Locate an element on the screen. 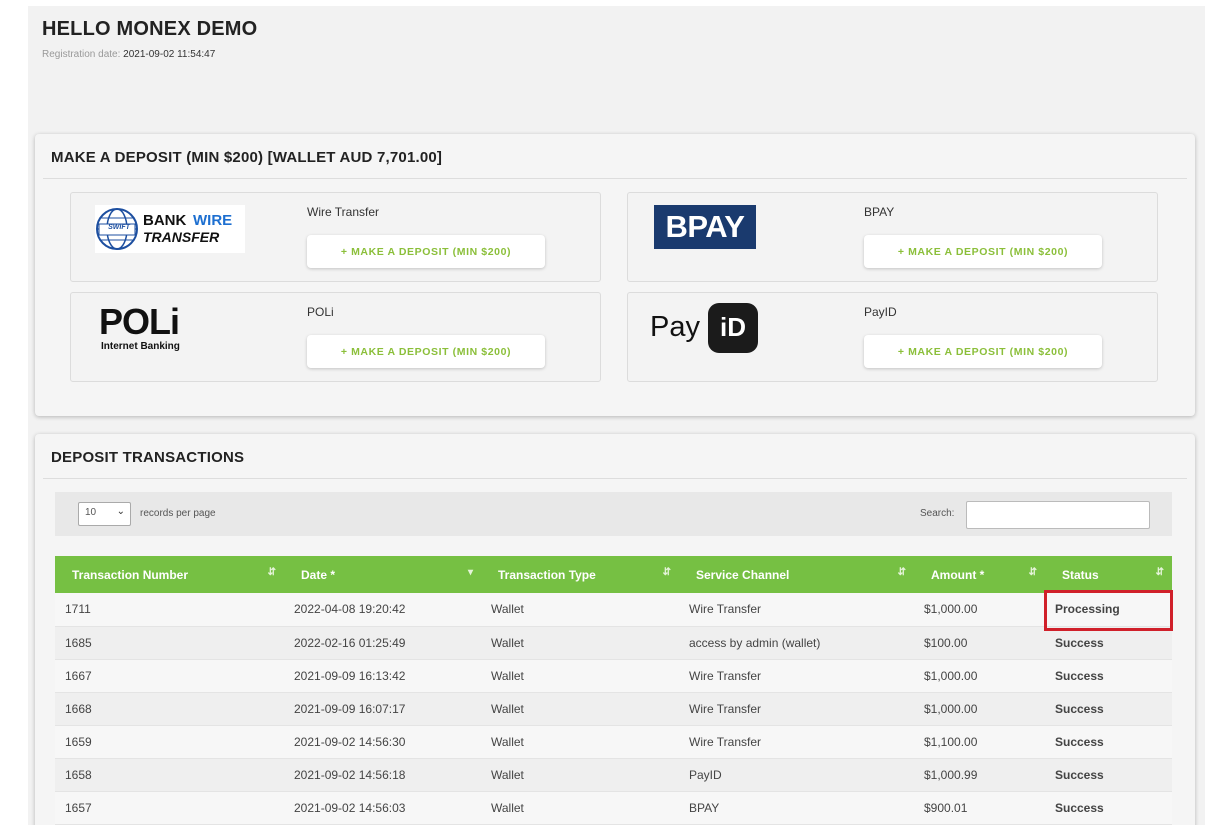 This screenshot has height=825, width=1205. table-toolbar: 10 ⌄ records per page Search: is located at coordinates (613, 514).